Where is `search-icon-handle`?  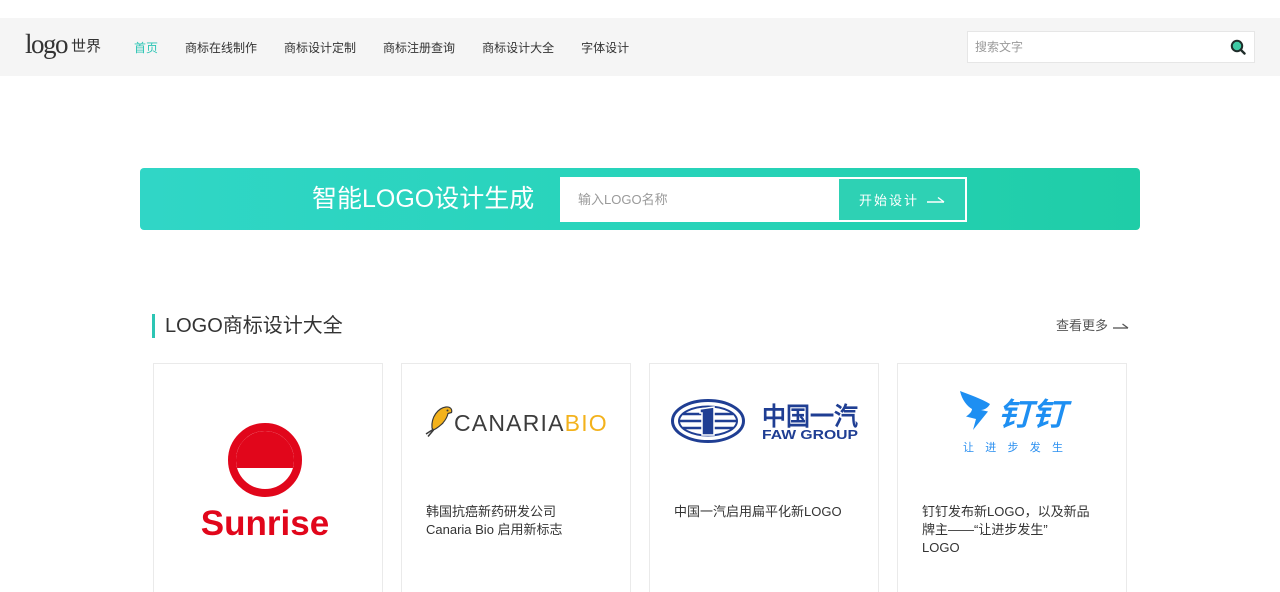 search-icon-handle is located at coordinates (1242, 51).